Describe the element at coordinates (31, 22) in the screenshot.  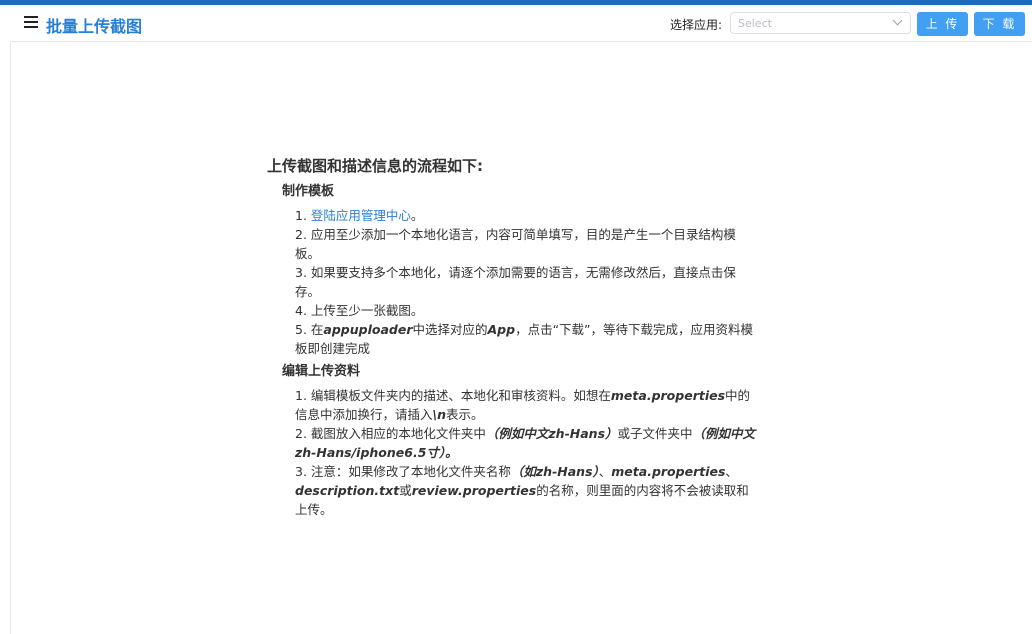
I see `menu-toggle-icon` at that location.